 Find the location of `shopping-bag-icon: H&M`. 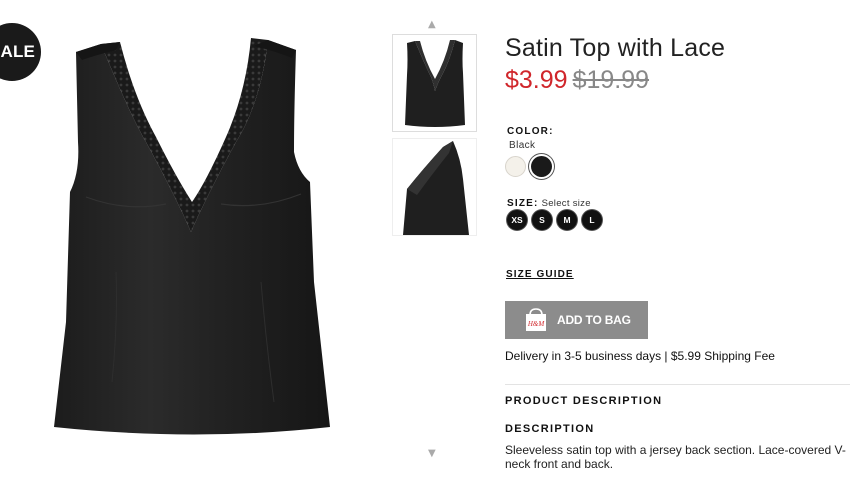

shopping-bag-icon: H&M is located at coordinates (536, 319).